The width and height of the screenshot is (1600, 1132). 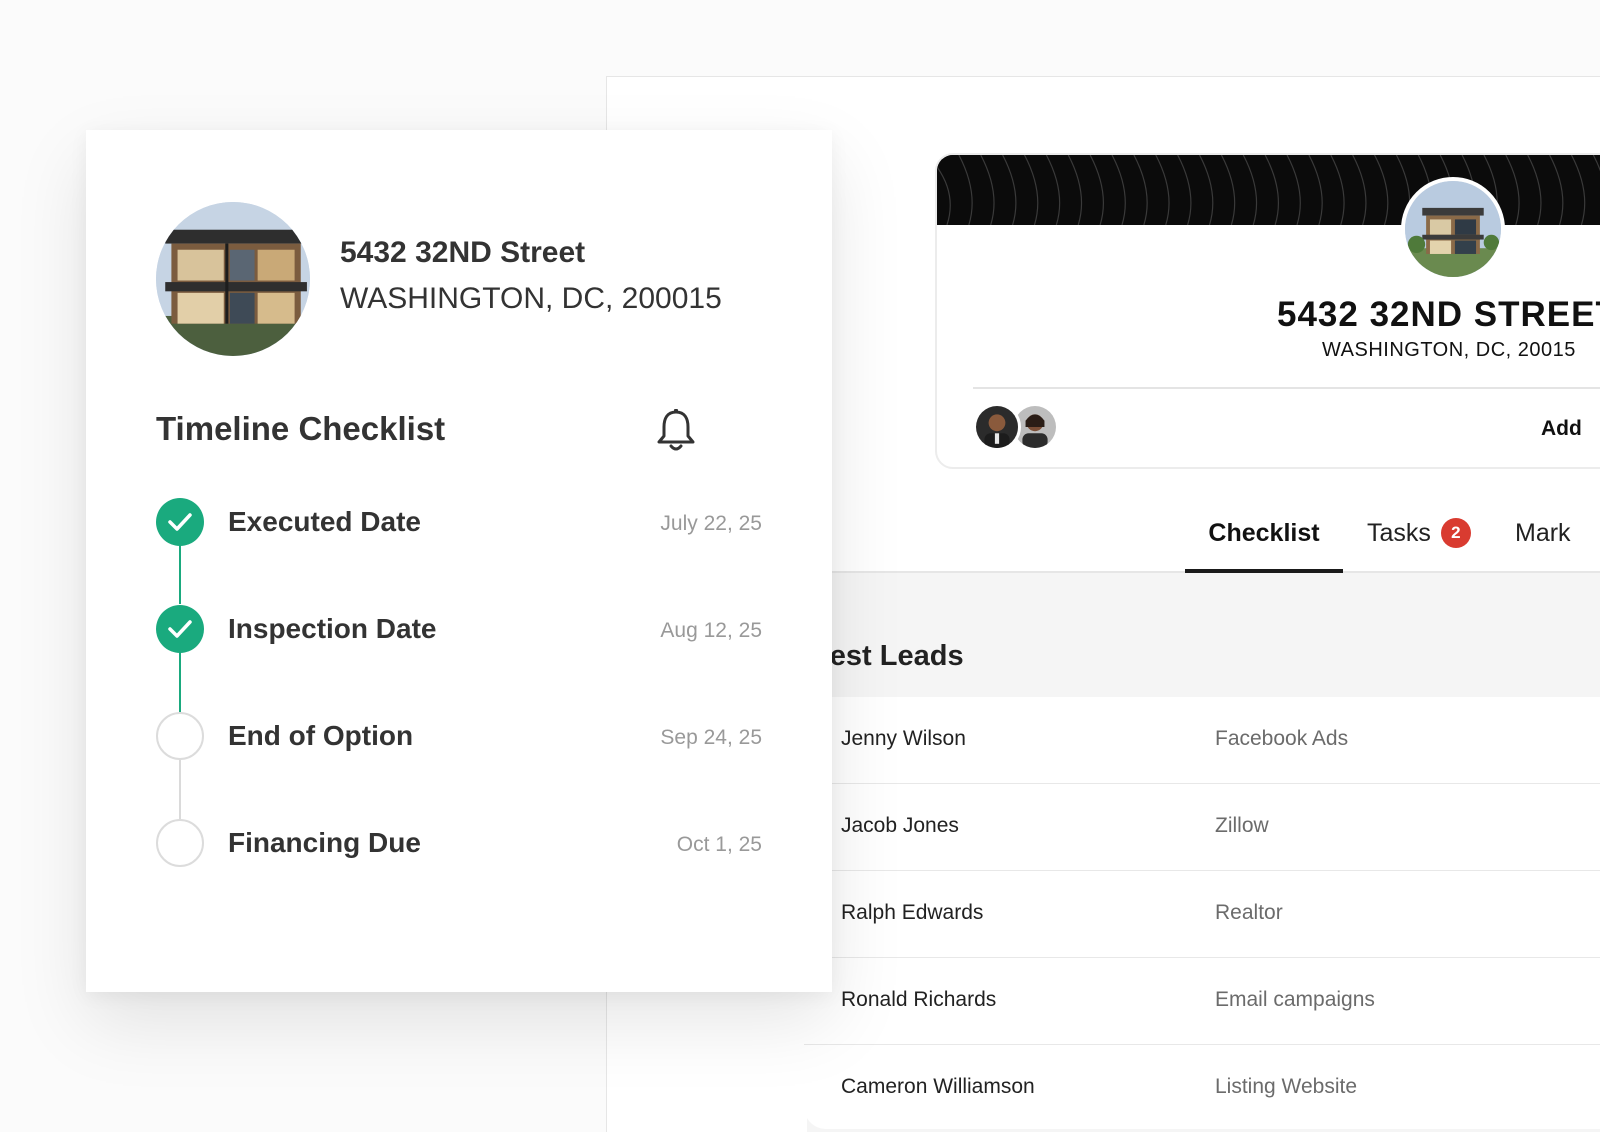 What do you see at coordinates (459, 523) in the screenshot?
I see `timeline-item: Executed Date July 22, 25` at bounding box center [459, 523].